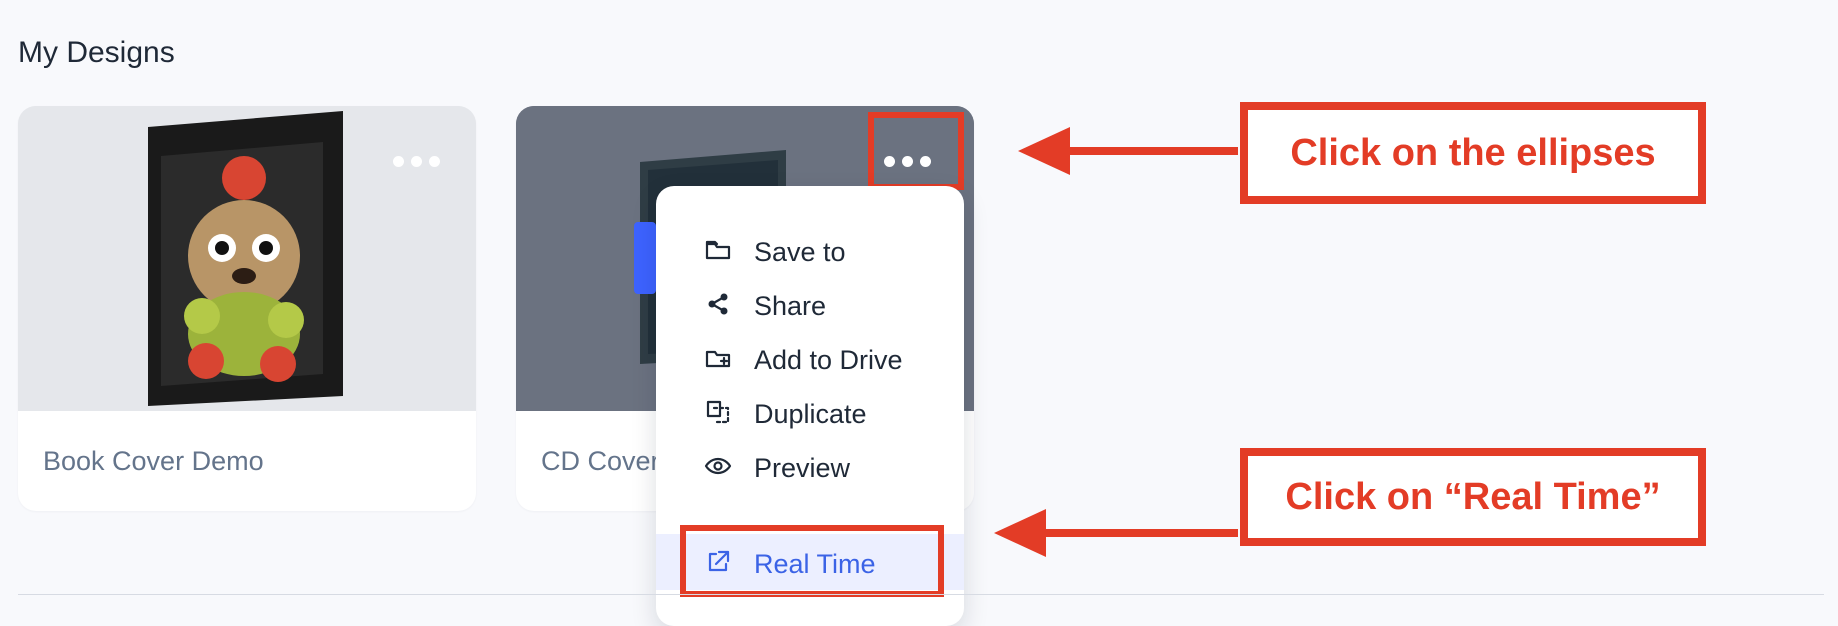  Describe the element at coordinates (916, 151) in the screenshot. I see `ellipsis-highlight-box` at that location.